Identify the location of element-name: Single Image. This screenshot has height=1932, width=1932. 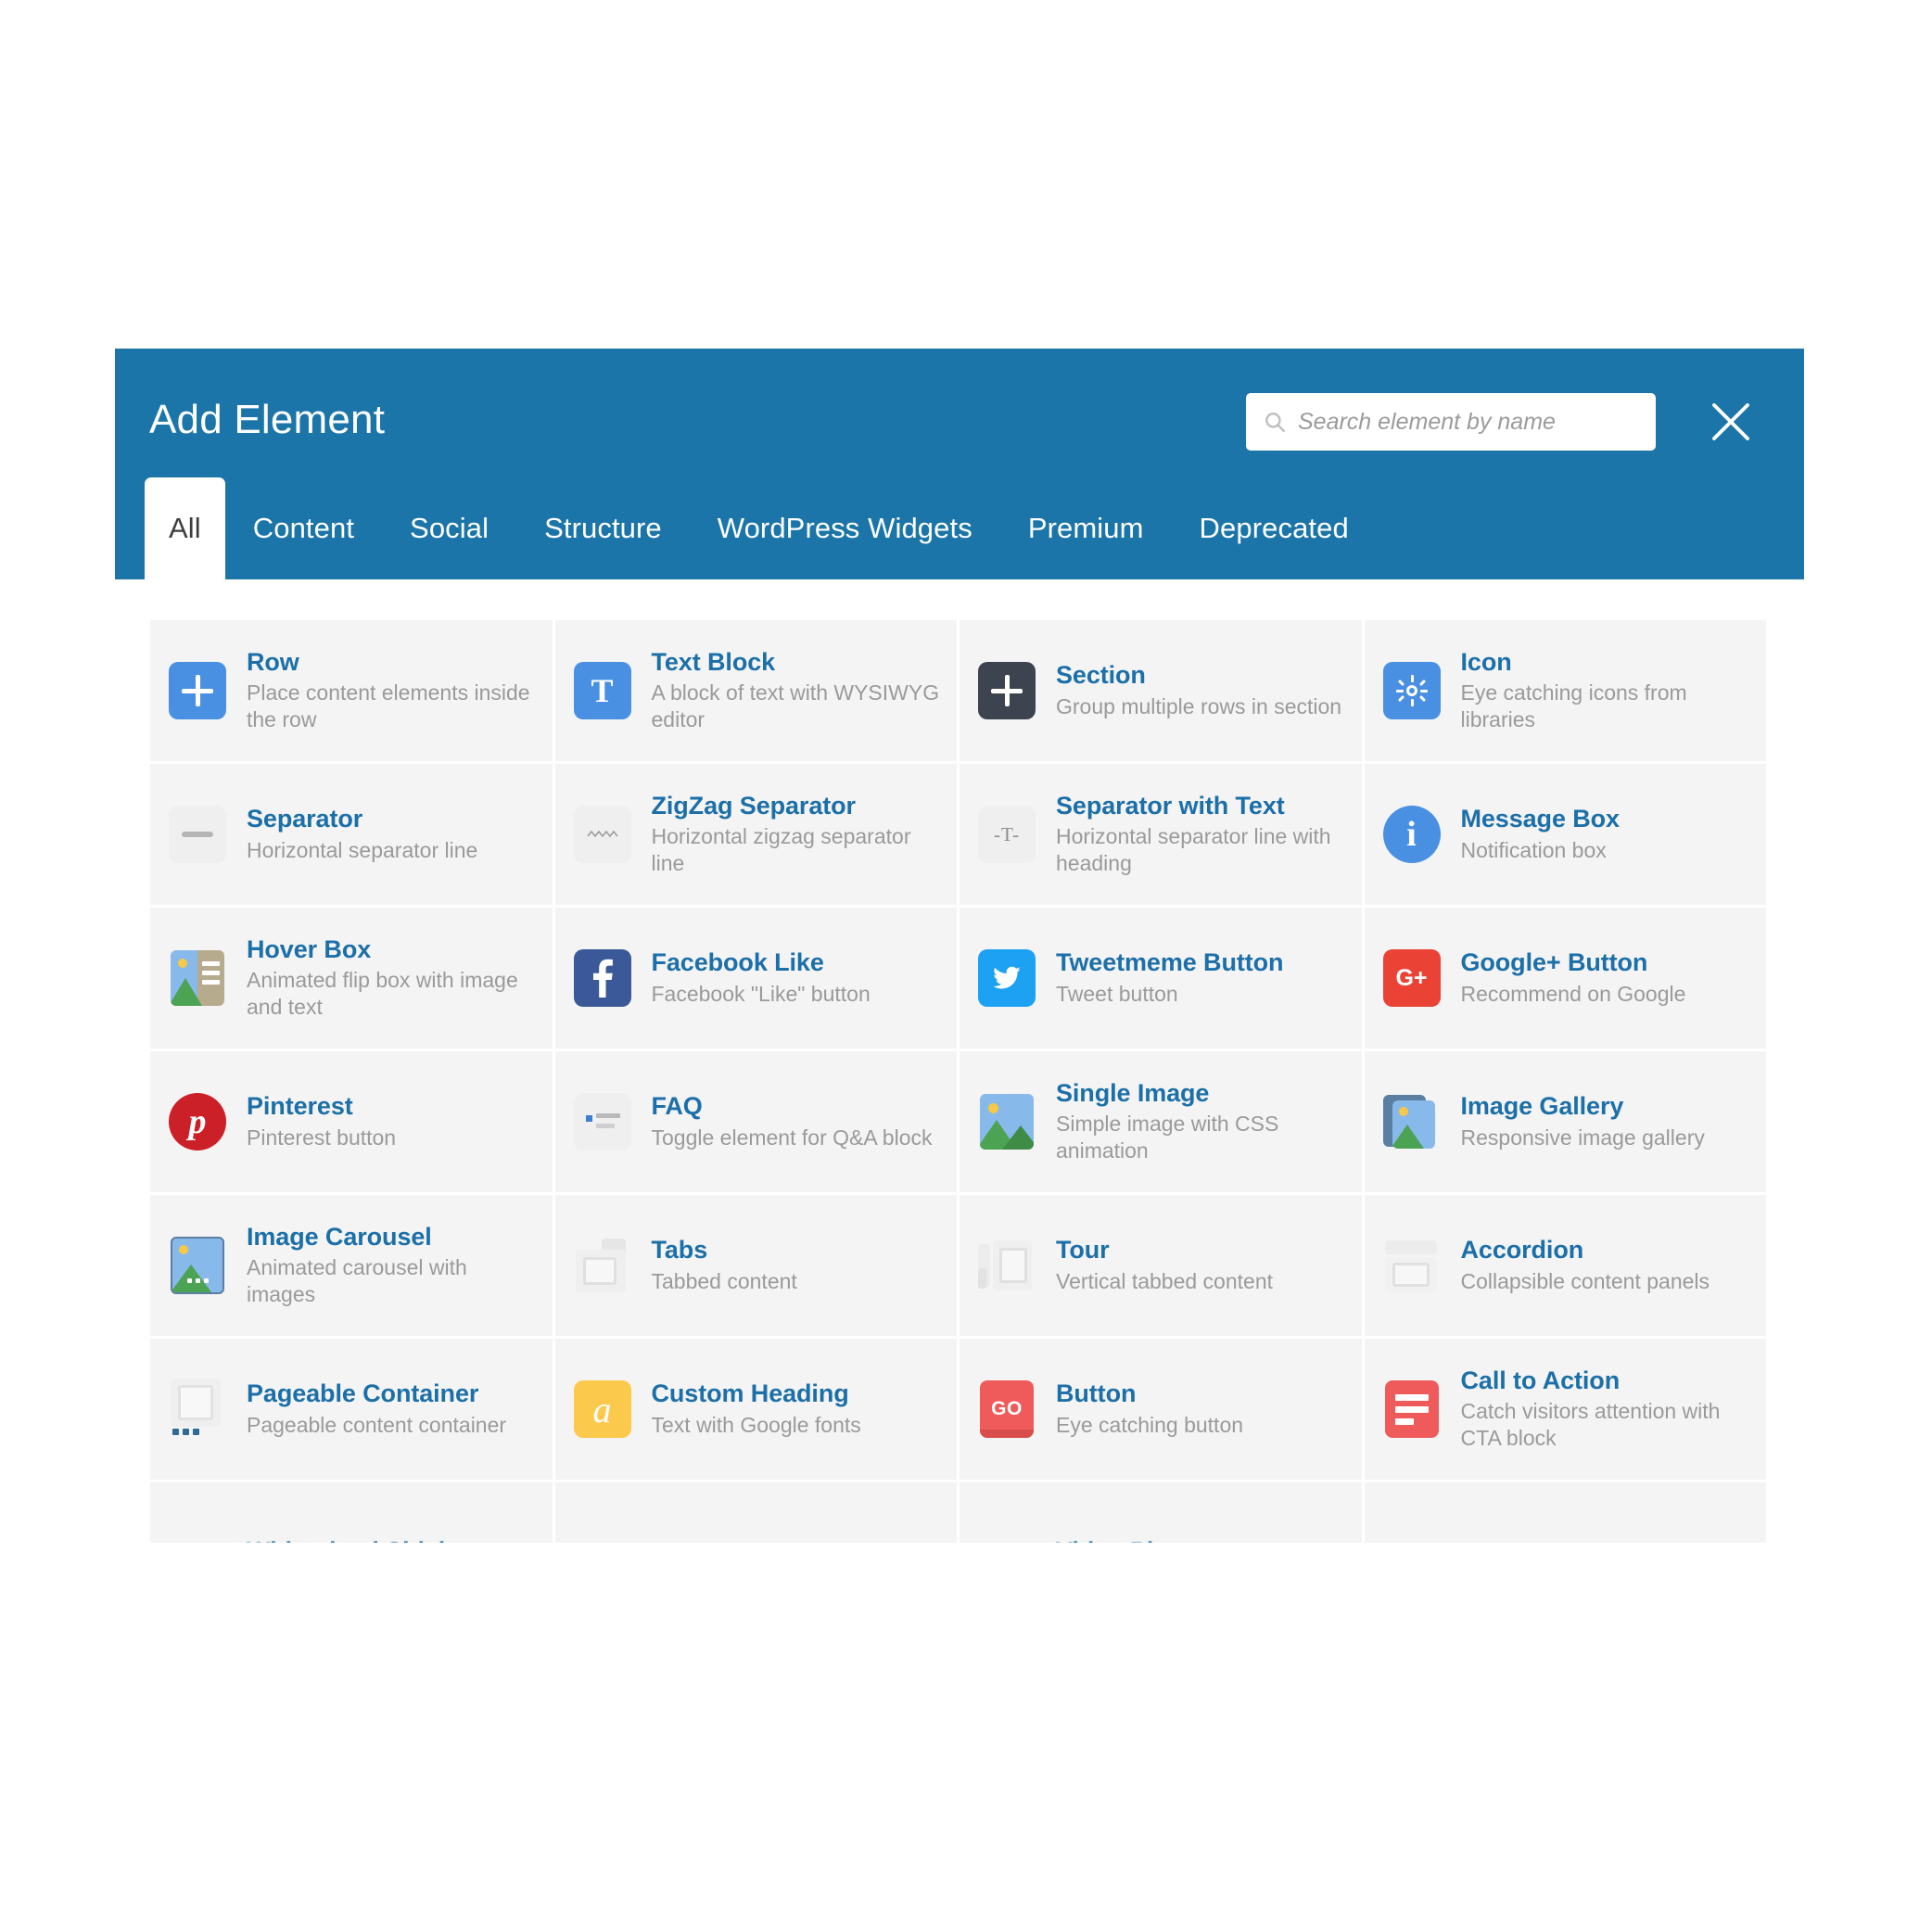
(1133, 1092).